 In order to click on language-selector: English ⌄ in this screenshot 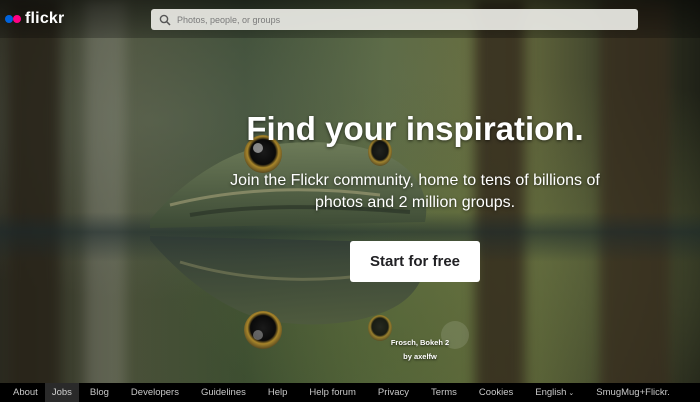, I will do `click(554, 392)`.